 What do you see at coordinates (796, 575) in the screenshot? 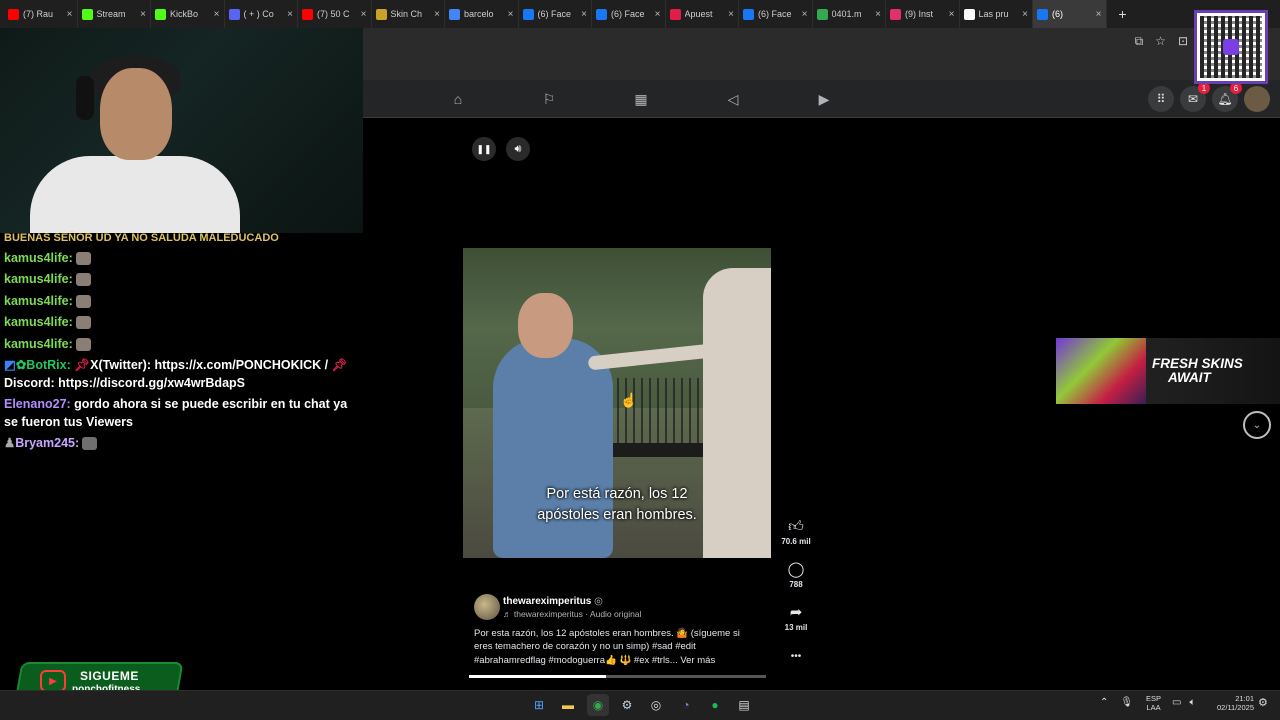
I see `comment-button: ◯ 788` at bounding box center [796, 575].